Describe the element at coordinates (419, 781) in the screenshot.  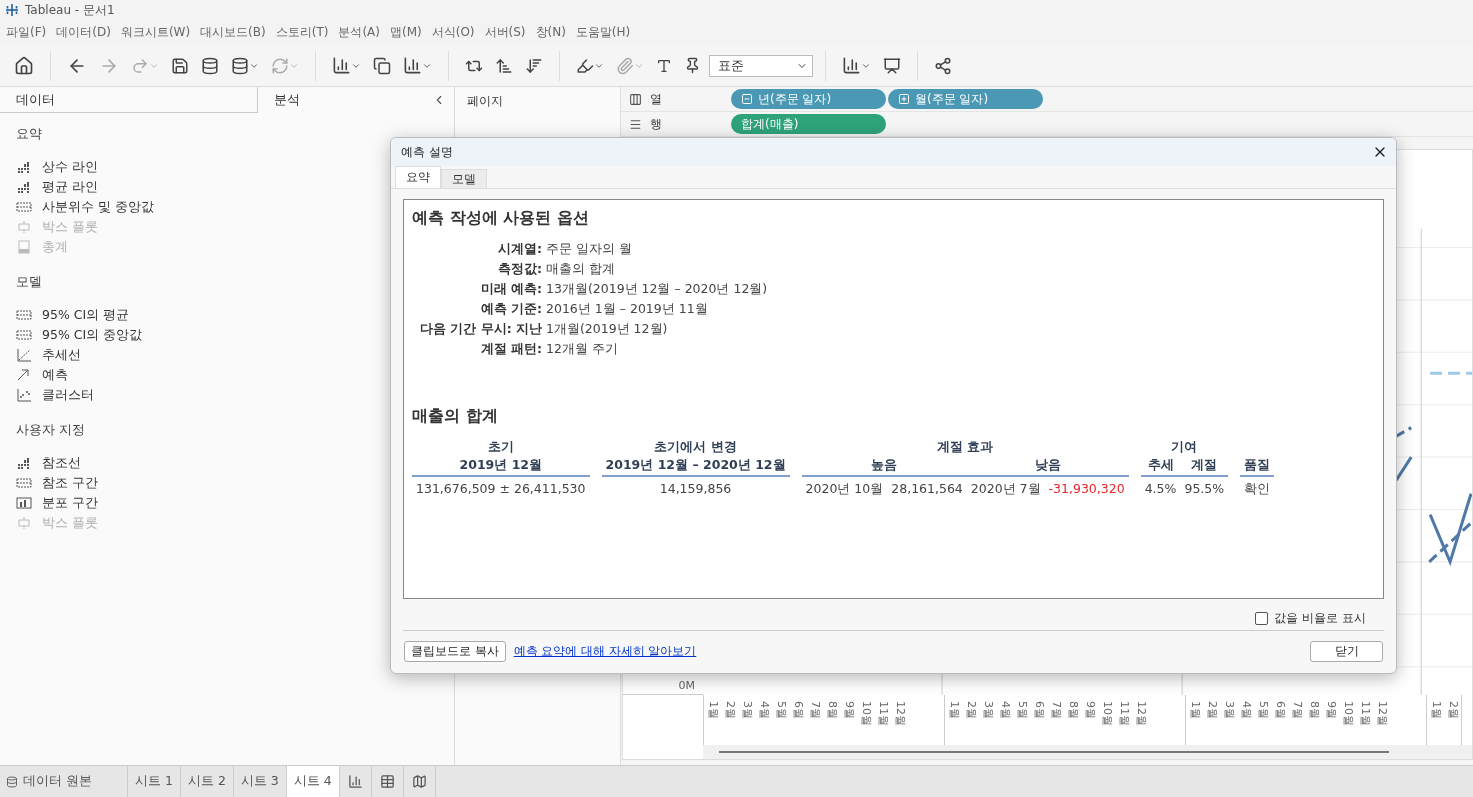
I see `new-story-icon` at that location.